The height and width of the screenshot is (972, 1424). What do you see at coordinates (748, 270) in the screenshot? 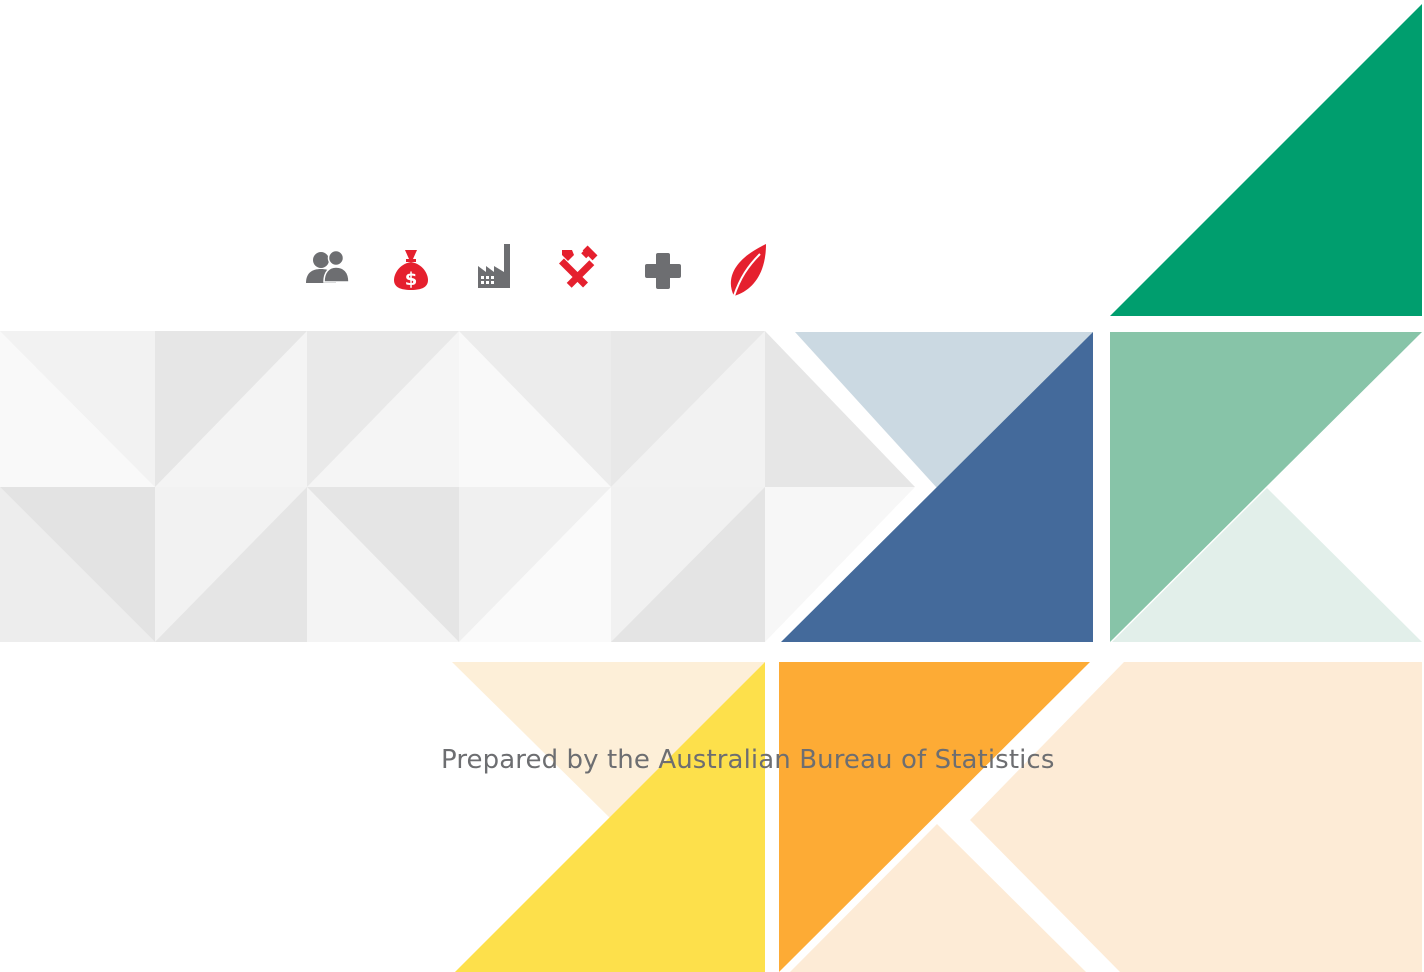
I see `leaf-icon` at bounding box center [748, 270].